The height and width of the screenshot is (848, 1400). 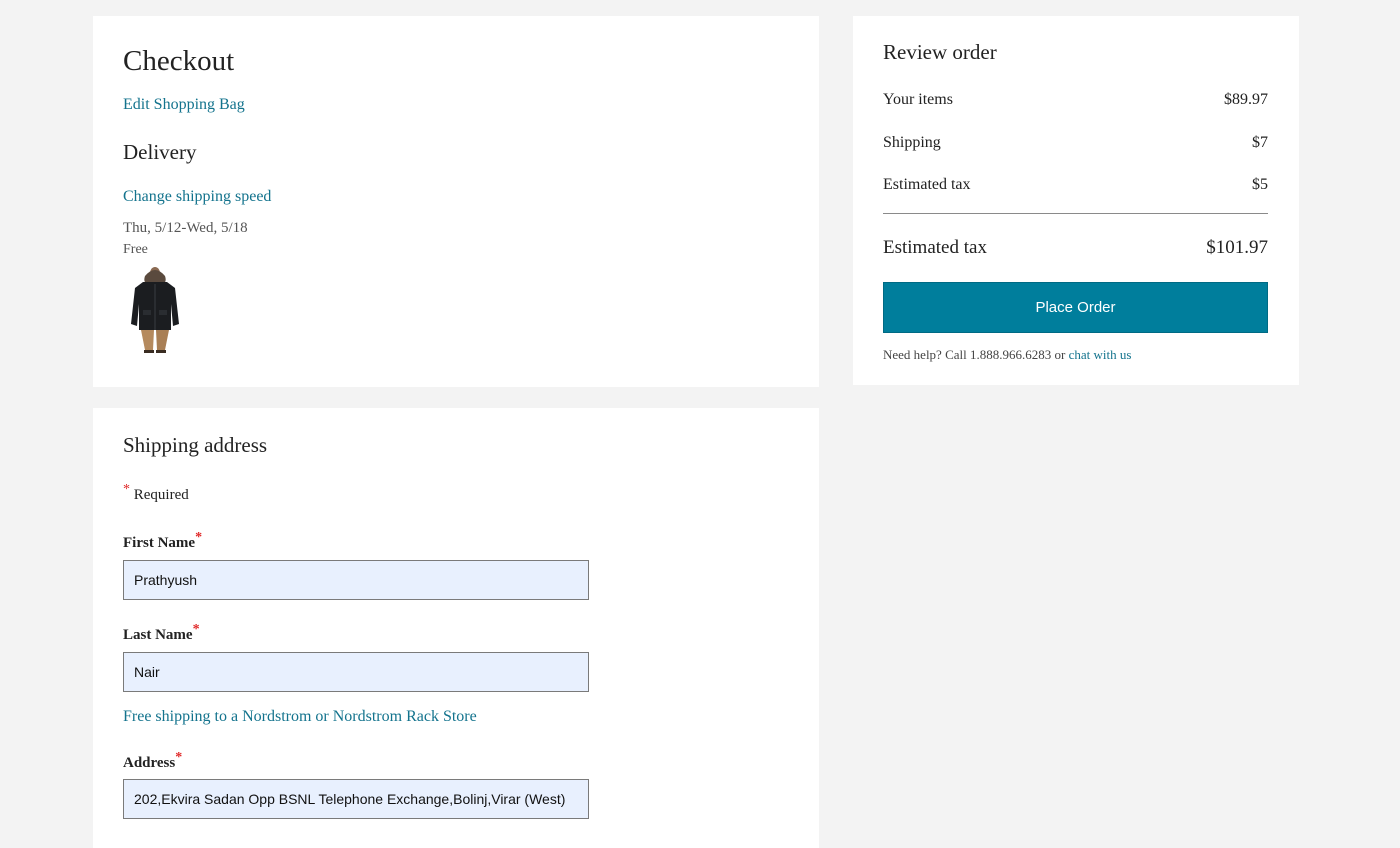 I want to click on first-name-field, so click(x=356, y=580).